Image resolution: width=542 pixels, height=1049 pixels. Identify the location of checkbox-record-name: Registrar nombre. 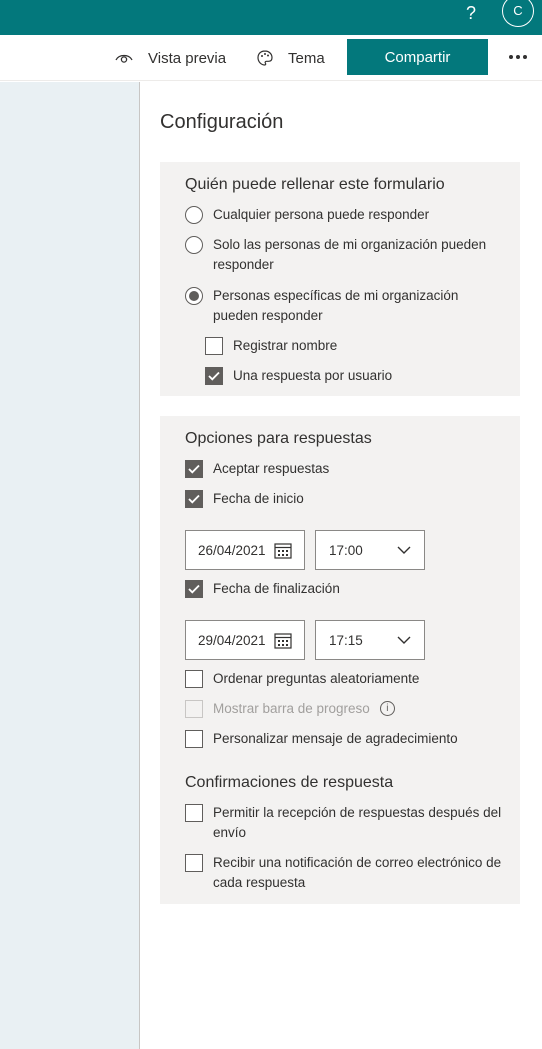
(271, 346).